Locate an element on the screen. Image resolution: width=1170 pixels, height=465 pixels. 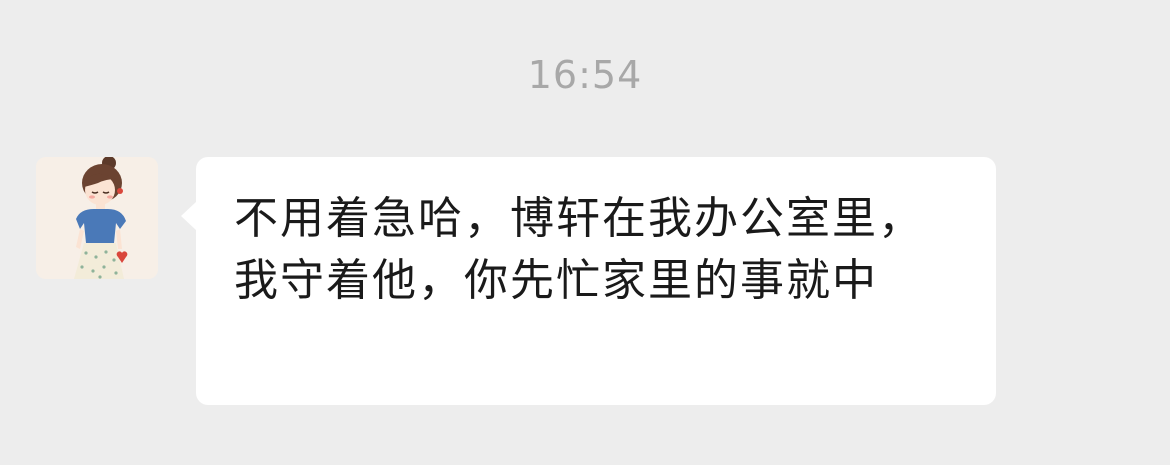
sender-avatar is located at coordinates (97, 218).